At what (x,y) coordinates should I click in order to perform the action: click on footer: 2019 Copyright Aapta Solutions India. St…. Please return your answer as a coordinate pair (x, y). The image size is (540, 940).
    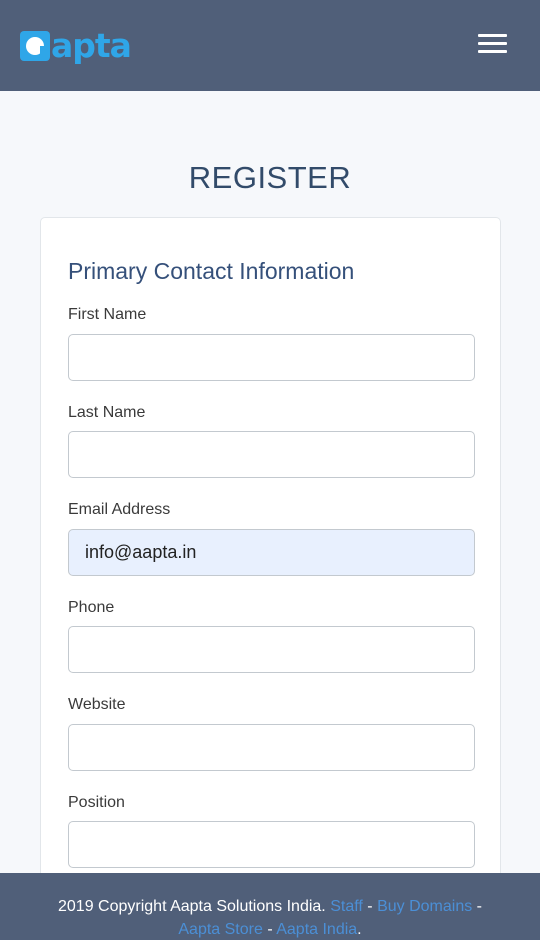
    Looking at the image, I should click on (270, 906).